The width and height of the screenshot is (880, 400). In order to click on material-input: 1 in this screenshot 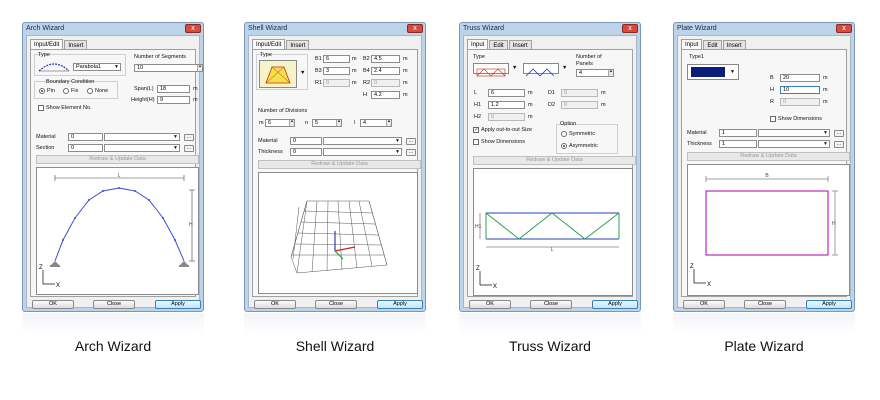, I will do `click(738, 133)`.